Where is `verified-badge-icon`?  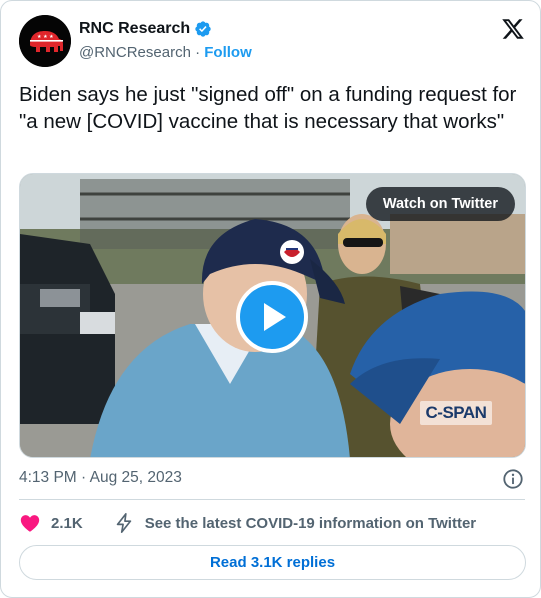
verified-badge-icon is located at coordinates (203, 29).